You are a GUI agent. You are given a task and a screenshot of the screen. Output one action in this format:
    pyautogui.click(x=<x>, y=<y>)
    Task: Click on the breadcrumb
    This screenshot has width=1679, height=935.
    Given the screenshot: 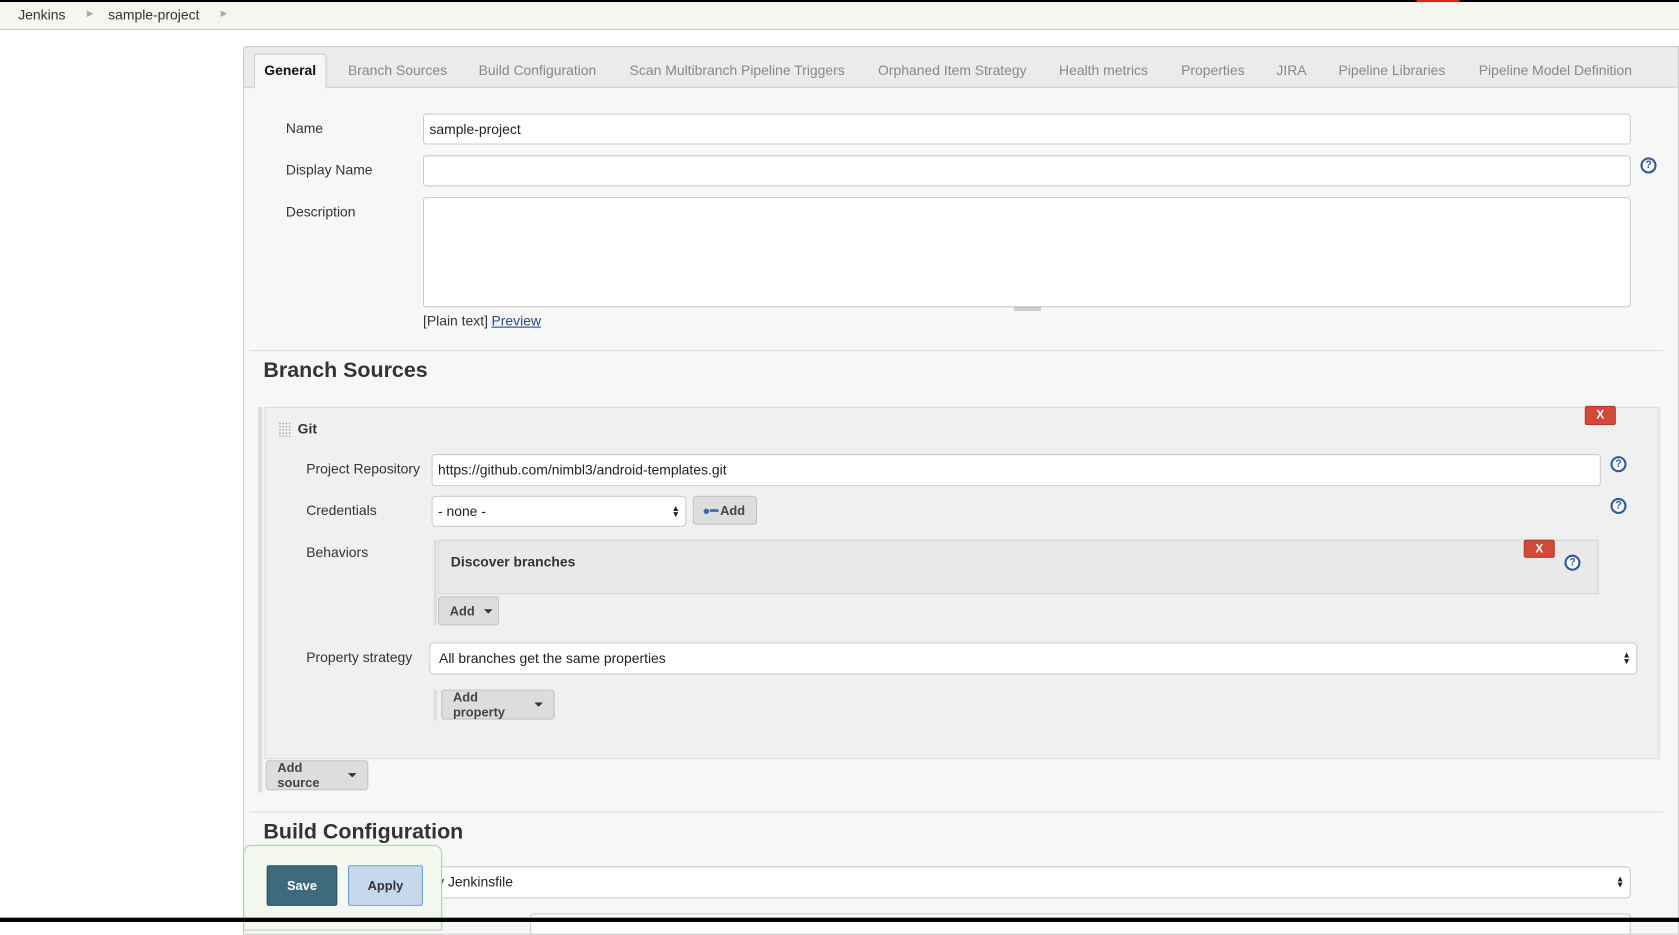 What is the action you would take?
    pyautogui.click(x=839, y=16)
    